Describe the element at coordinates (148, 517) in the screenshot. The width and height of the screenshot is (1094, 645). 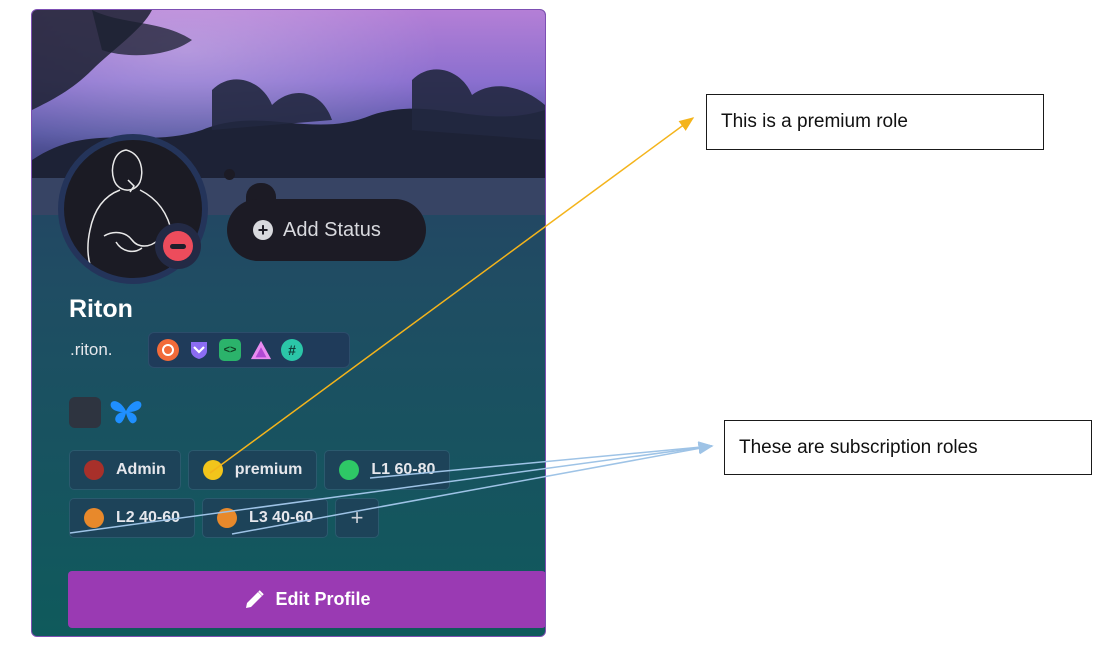
I see `role-label: L2 40-60` at that location.